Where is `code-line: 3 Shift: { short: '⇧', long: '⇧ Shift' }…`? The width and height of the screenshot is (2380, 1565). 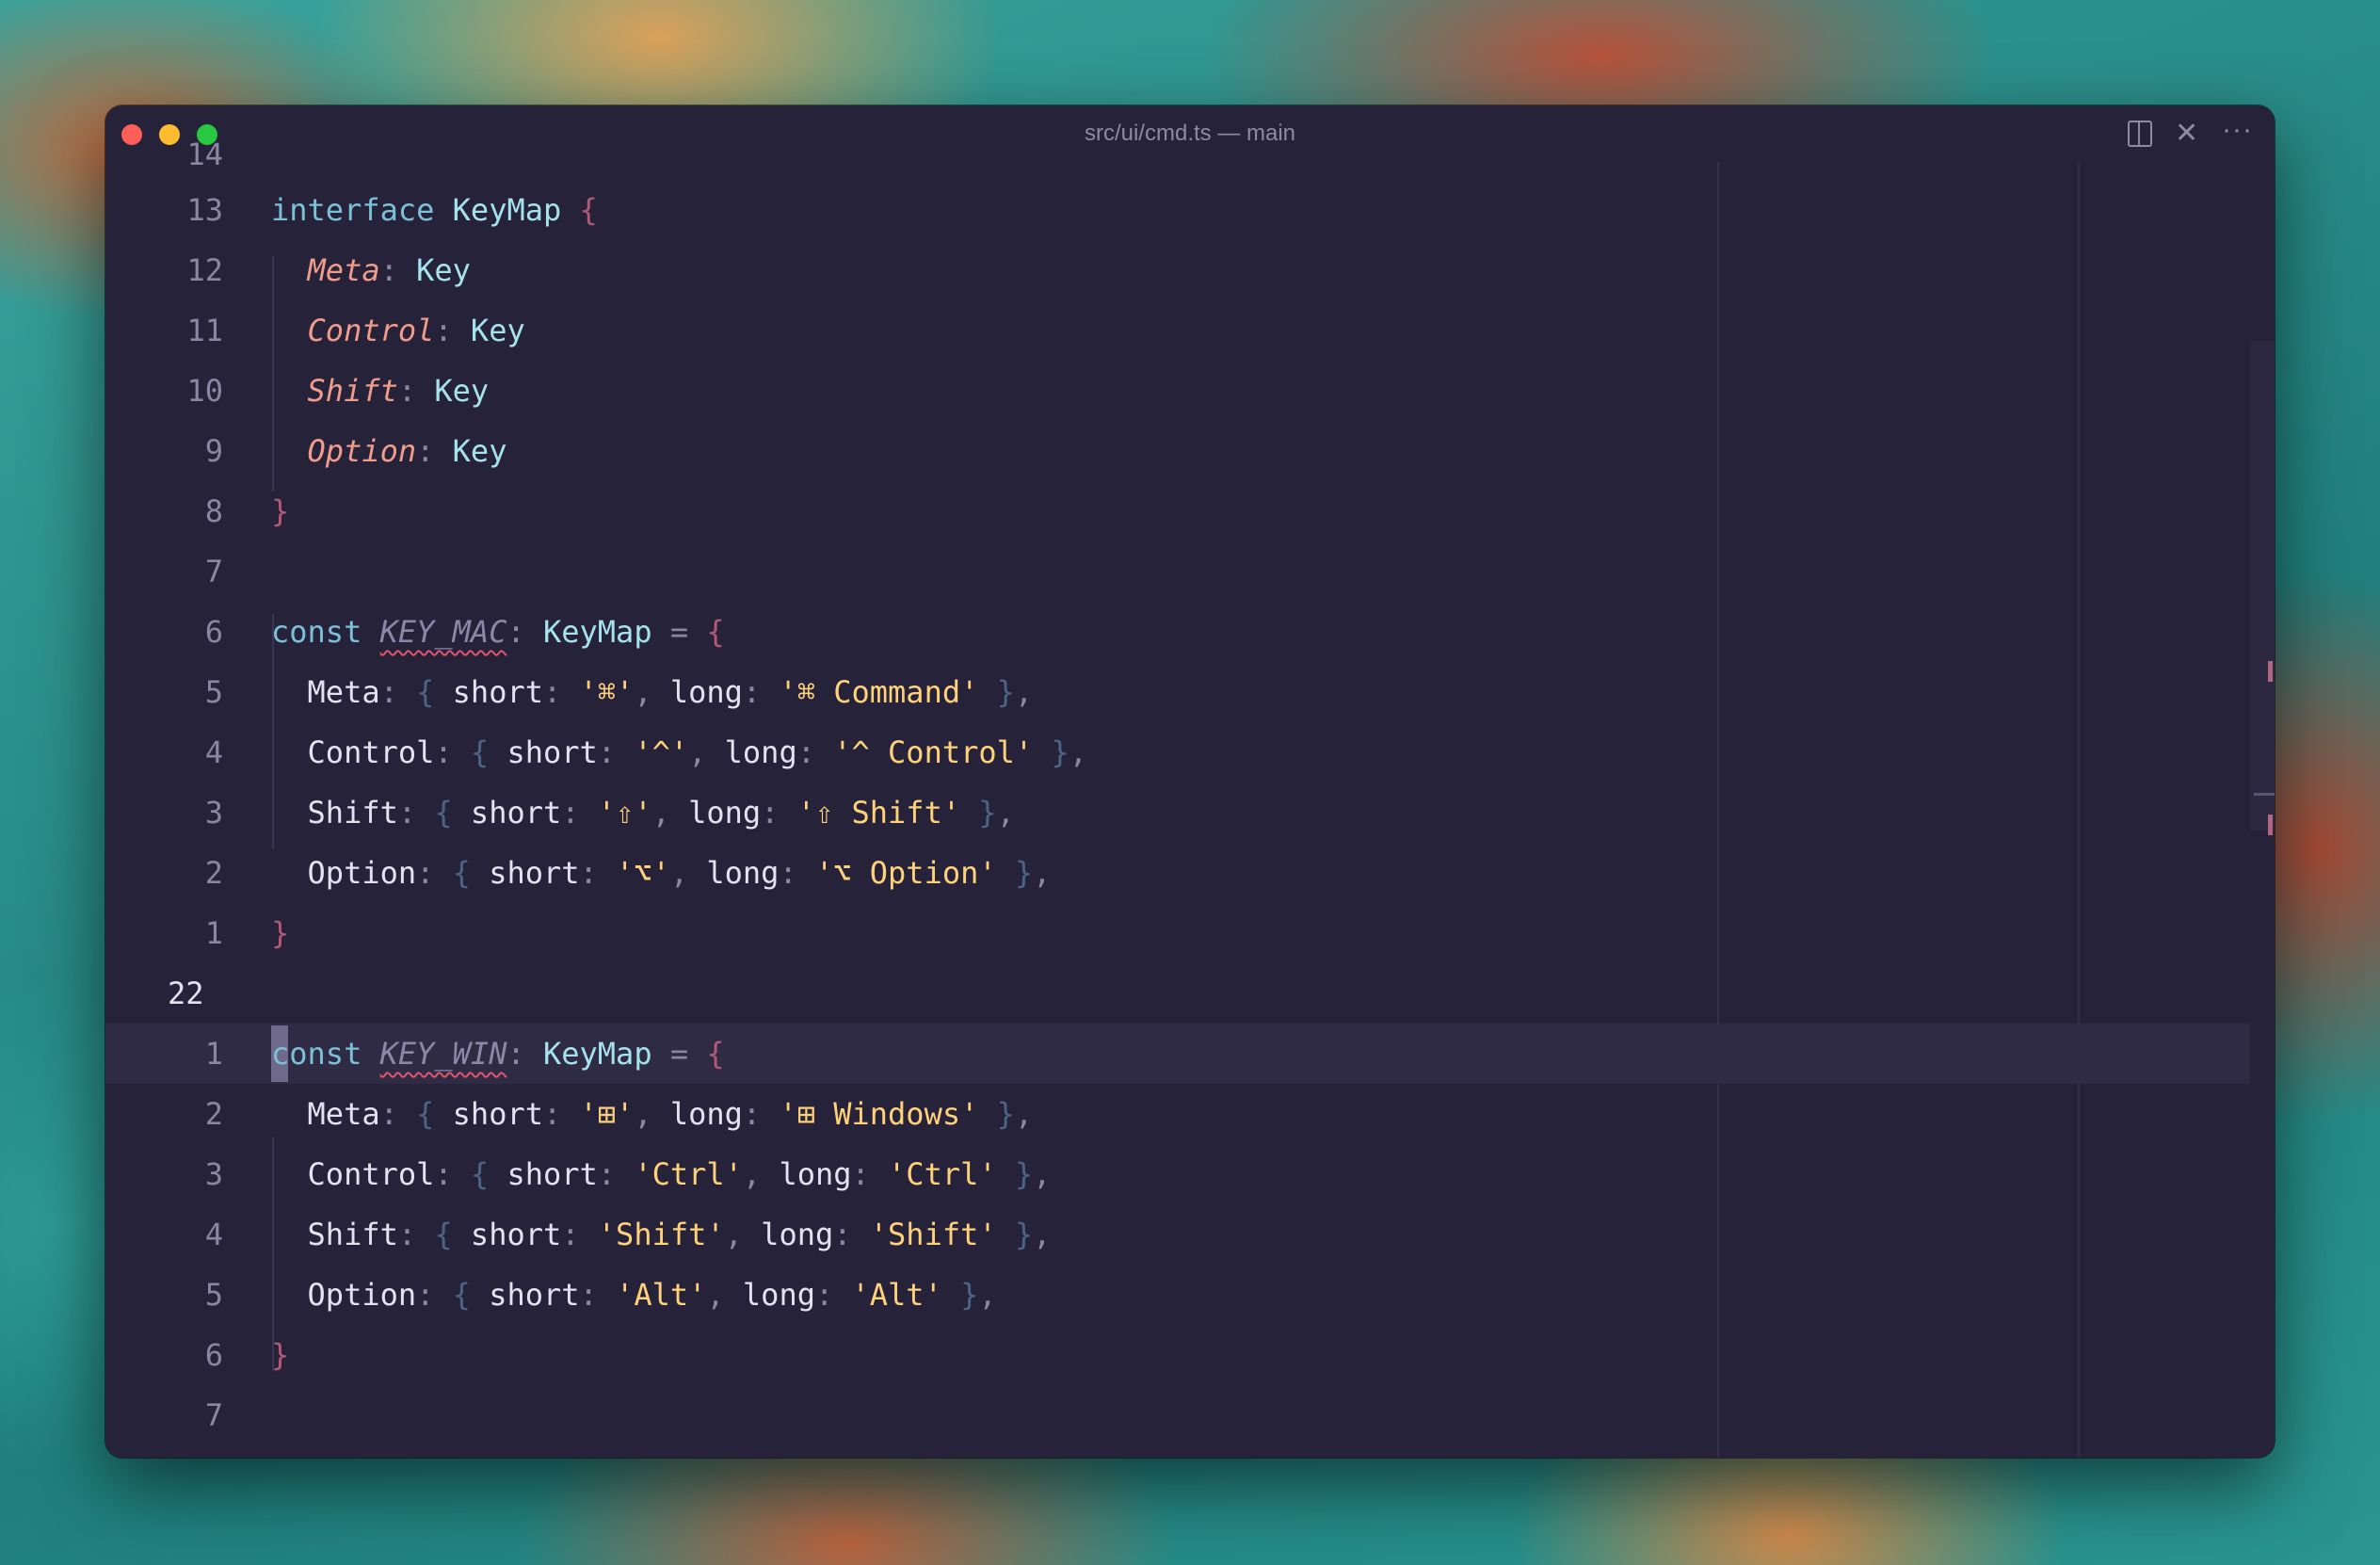
code-line: 3 Shift: { short: '⇧', long: '⇧ Shift' }… is located at coordinates (905, 812).